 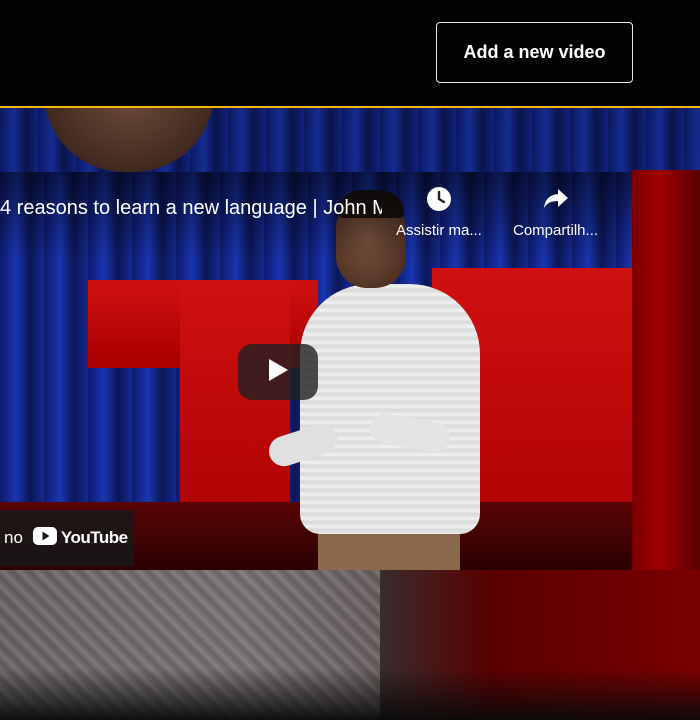 I want to click on youtube-logo-icon, so click(x=44, y=538).